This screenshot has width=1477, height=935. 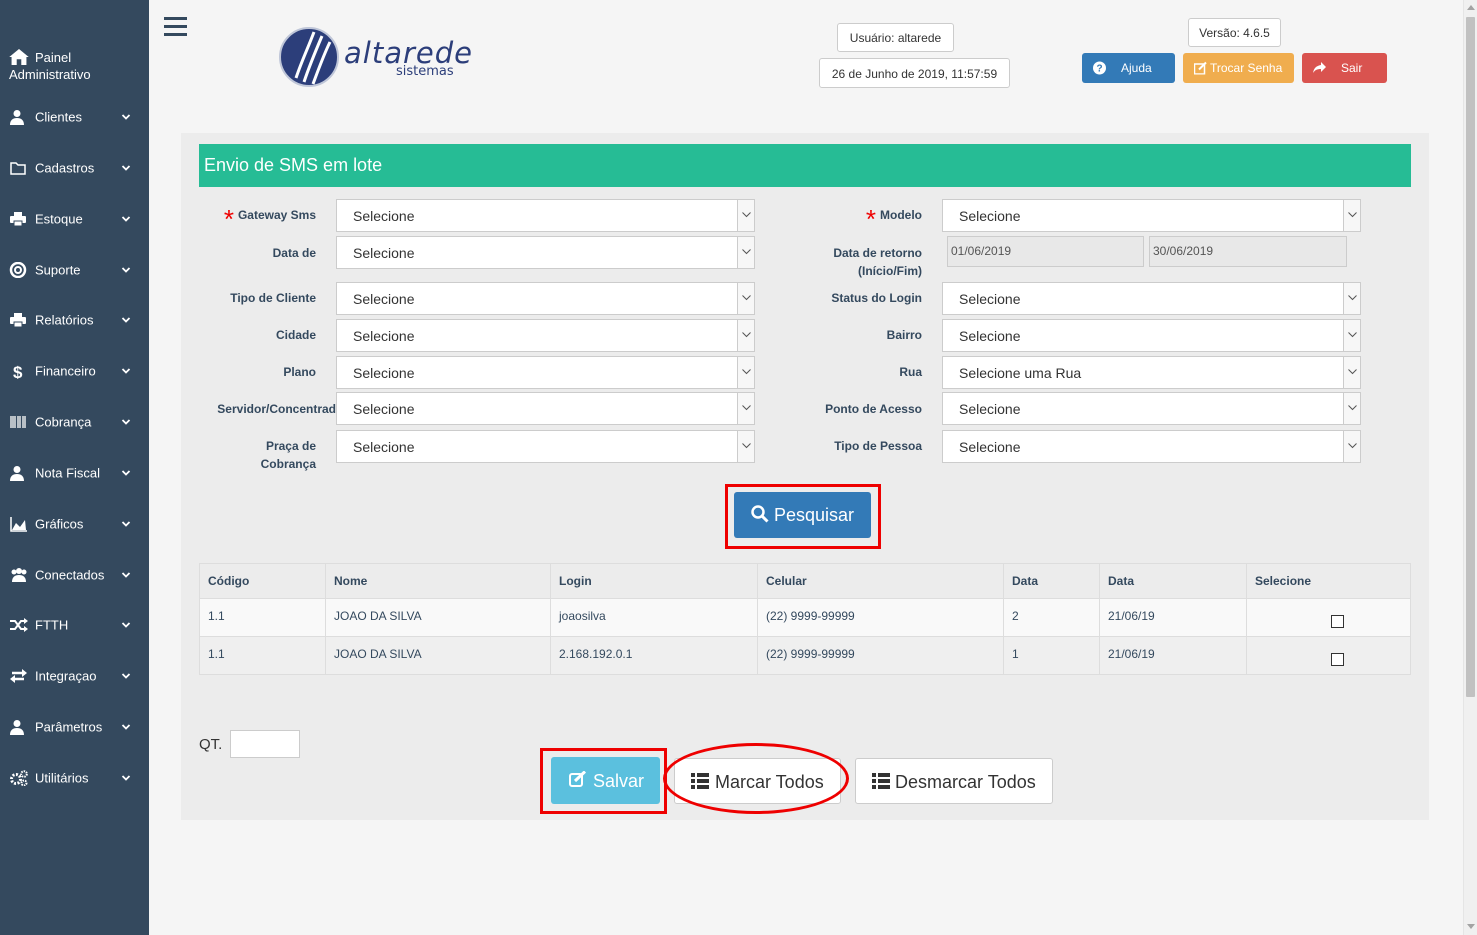 What do you see at coordinates (19, 778) in the screenshot?
I see `cogs-icon` at bounding box center [19, 778].